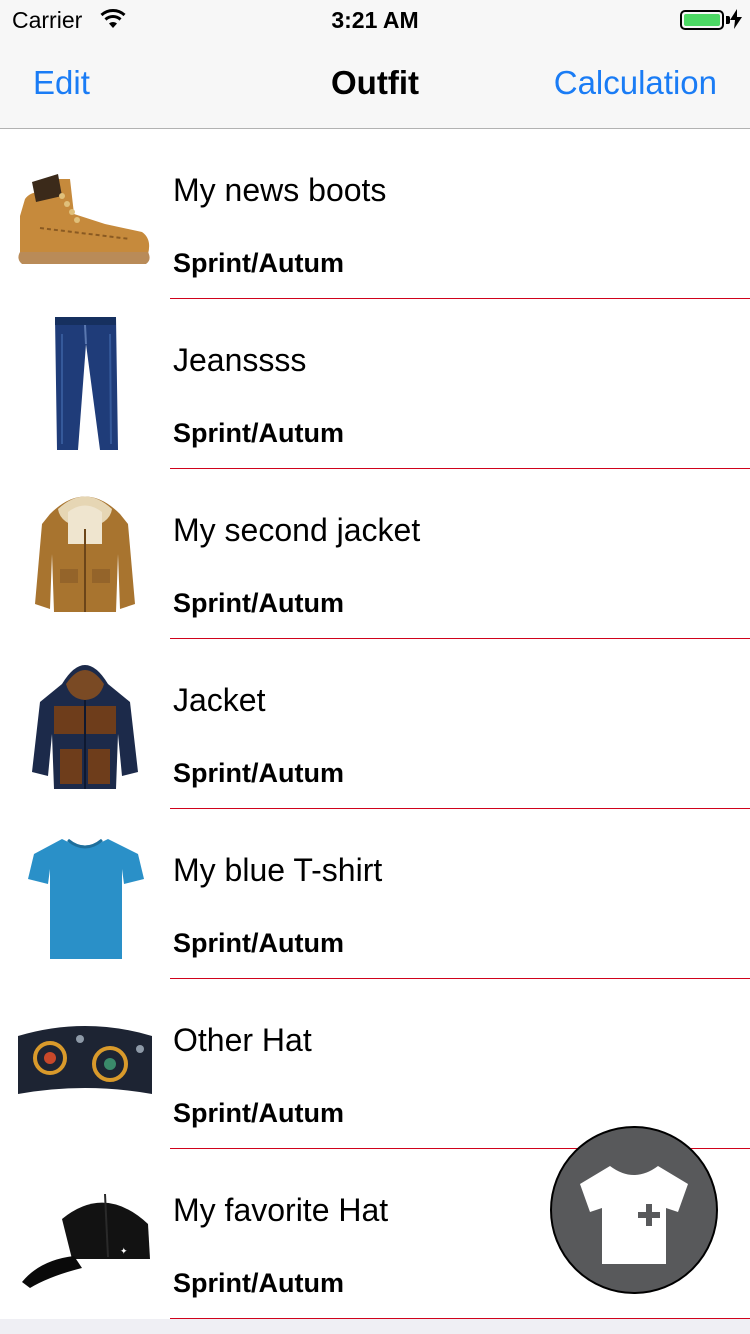  Describe the element at coordinates (280, 190) in the screenshot. I see `item-title: My news boots` at that location.